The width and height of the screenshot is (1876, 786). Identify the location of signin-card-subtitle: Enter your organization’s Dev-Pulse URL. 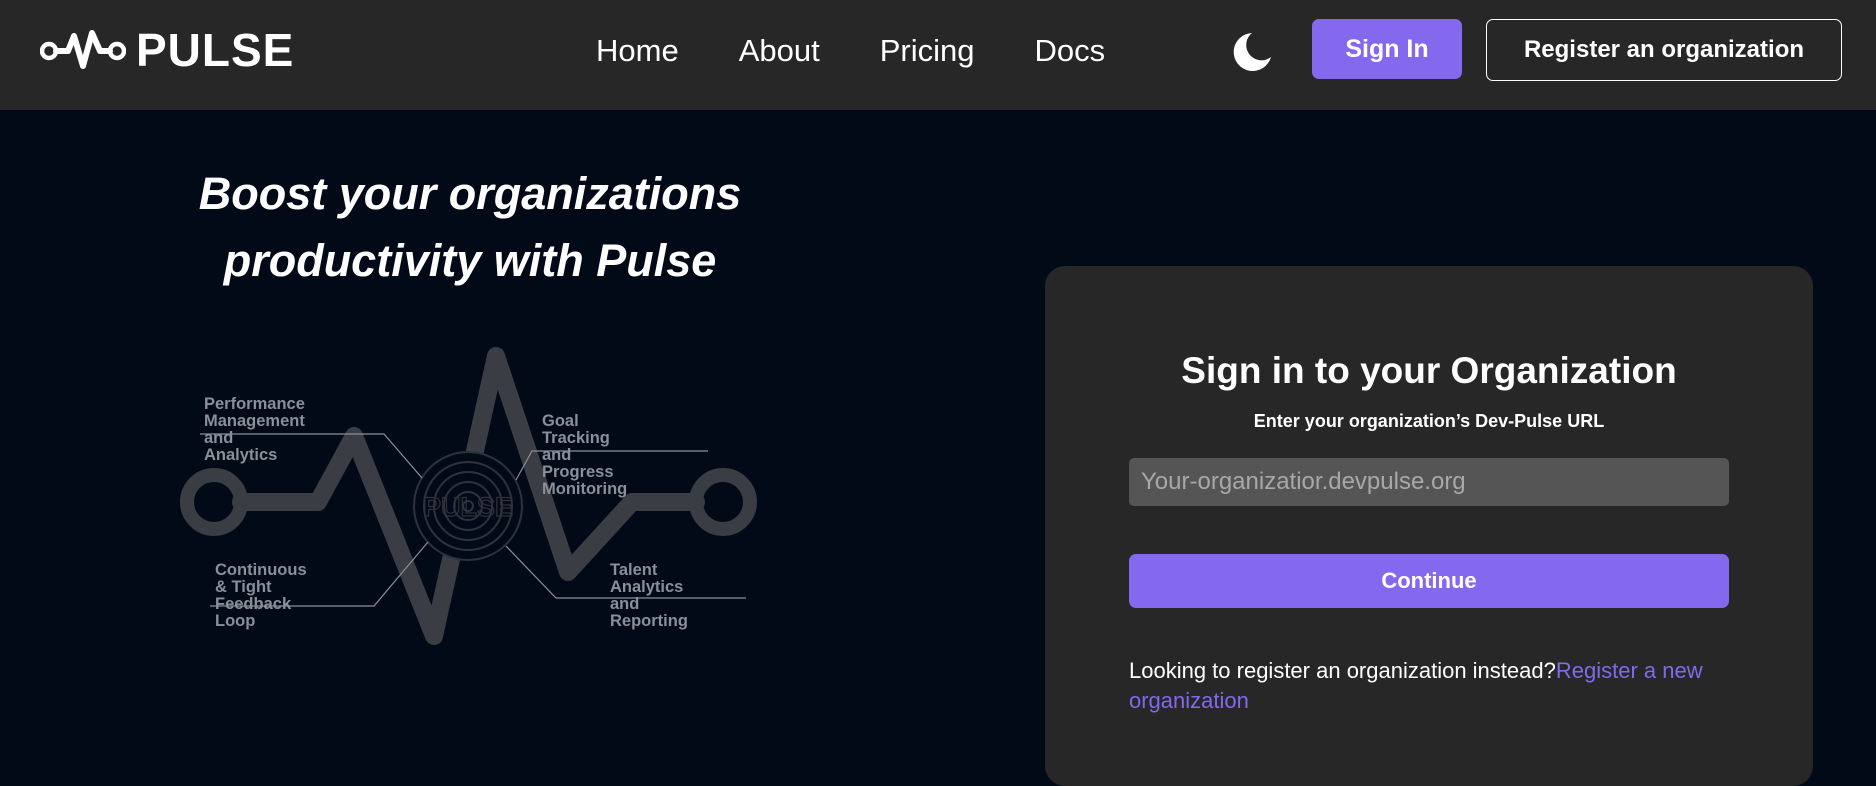
(1429, 421).